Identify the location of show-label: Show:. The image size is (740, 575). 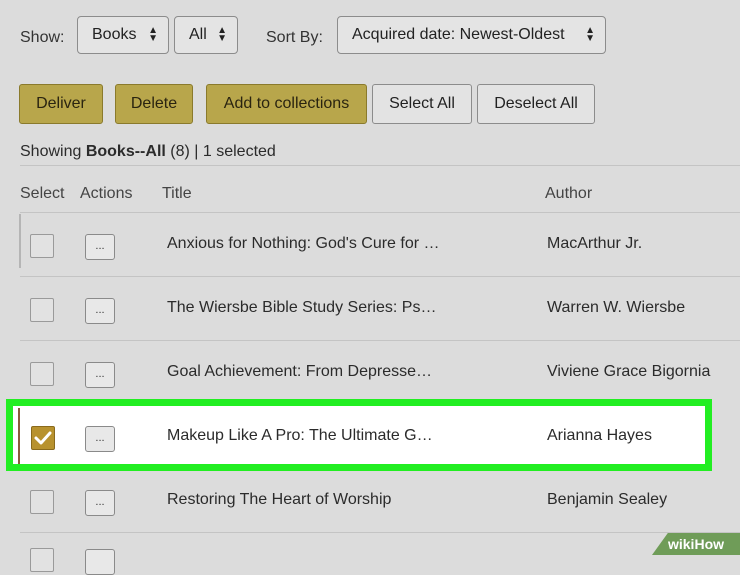
(42, 37).